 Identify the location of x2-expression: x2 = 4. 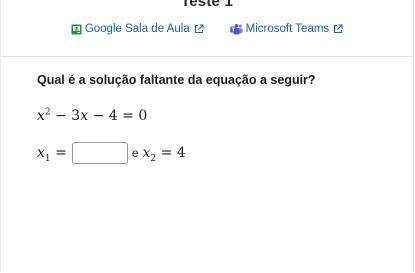
(164, 154).